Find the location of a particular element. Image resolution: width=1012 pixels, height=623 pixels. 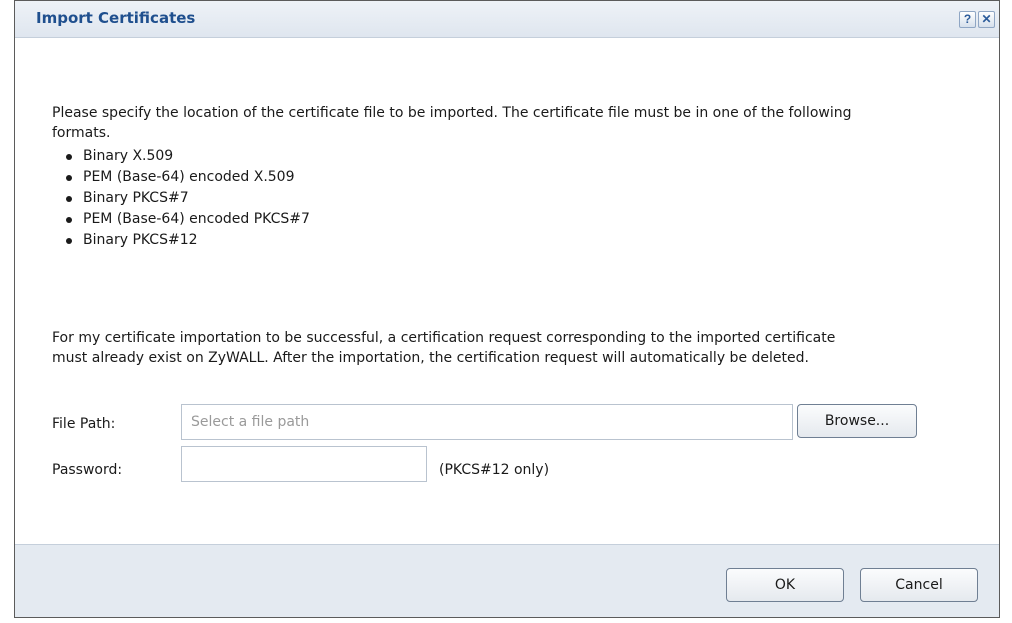

format-label: Binary PKCS#12 is located at coordinates (140, 240).